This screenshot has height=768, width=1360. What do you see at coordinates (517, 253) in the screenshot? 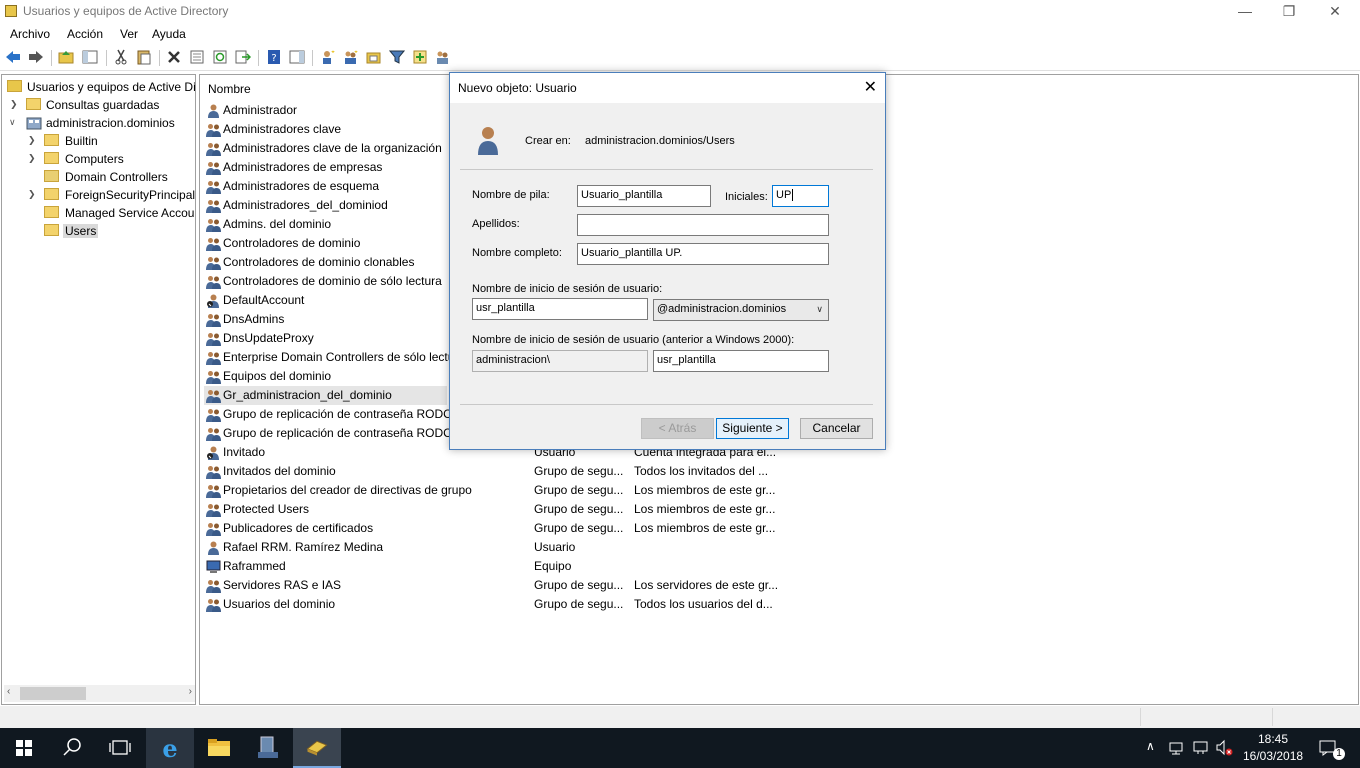
I see `full-name-label: Nombre completo:` at bounding box center [517, 253].